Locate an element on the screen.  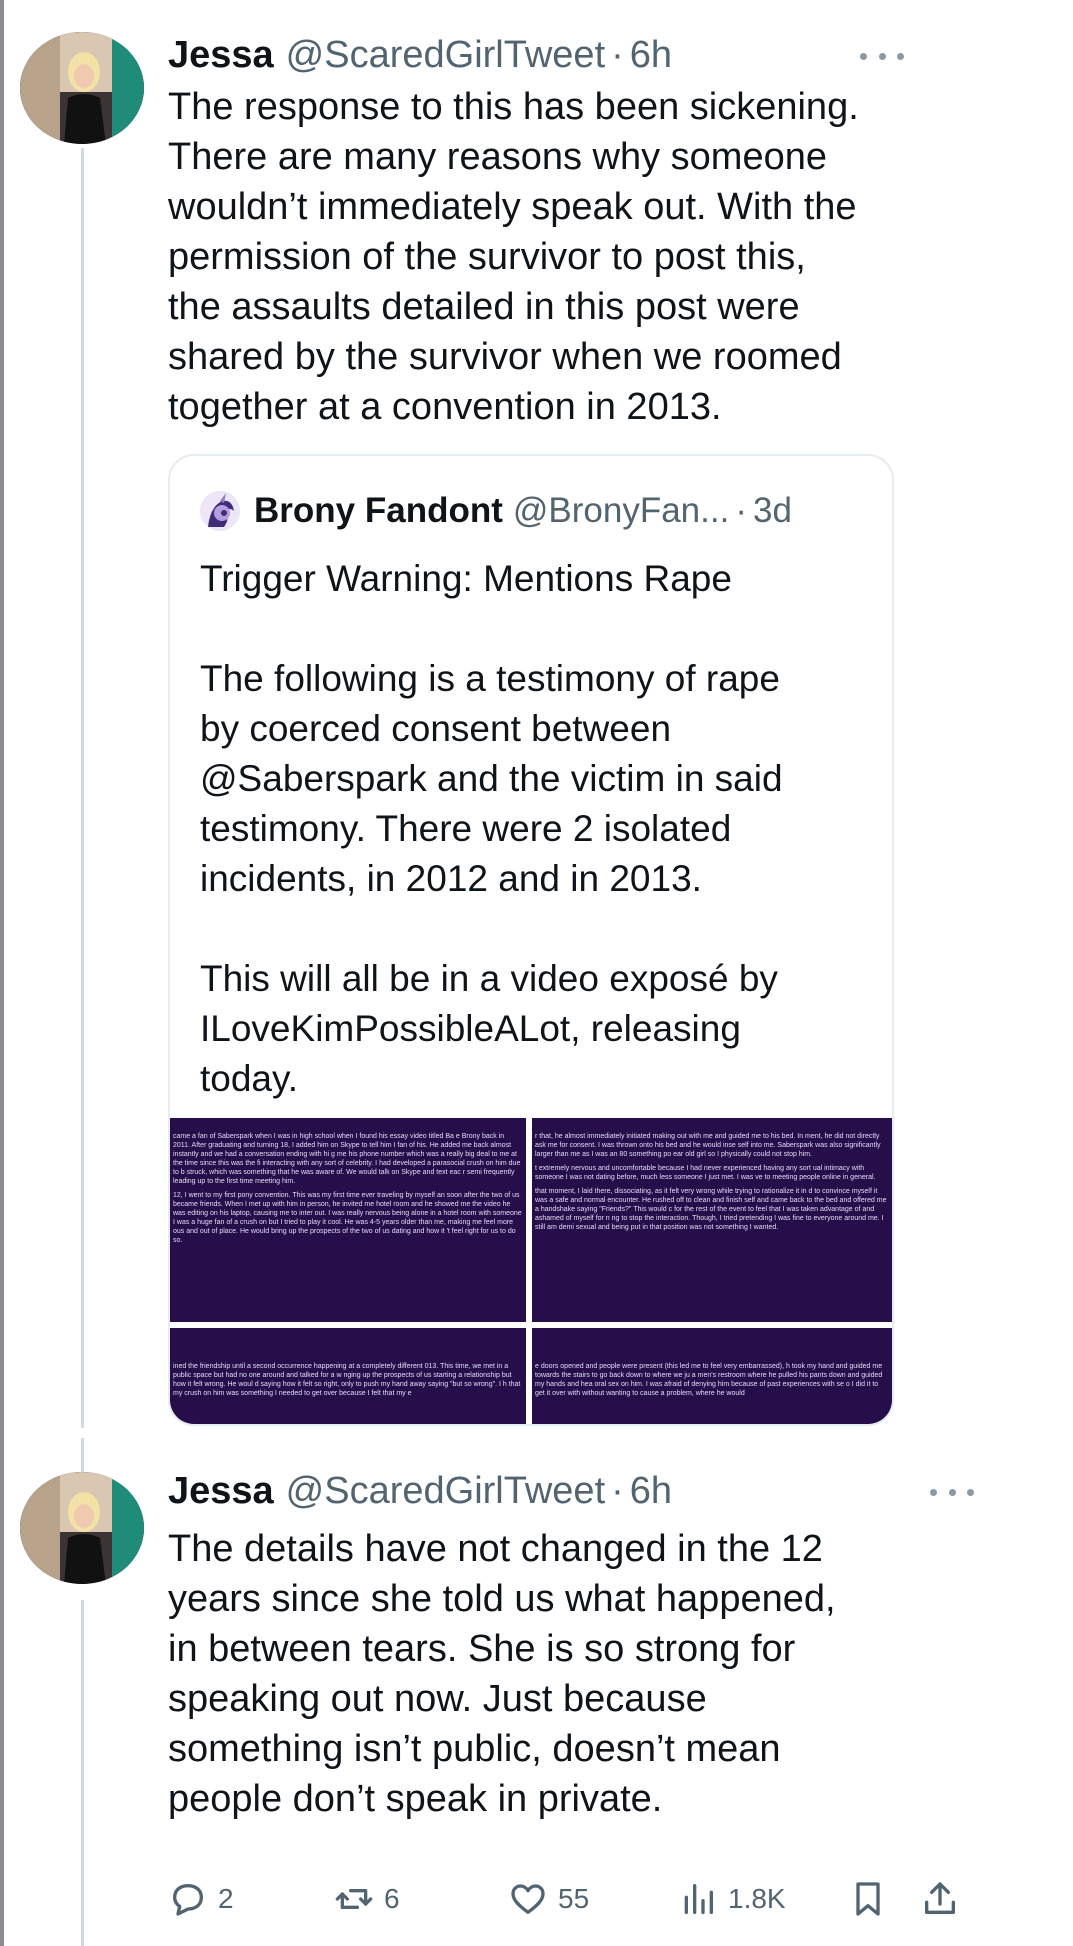
views-button: 1.8K is located at coordinates (732, 1899).